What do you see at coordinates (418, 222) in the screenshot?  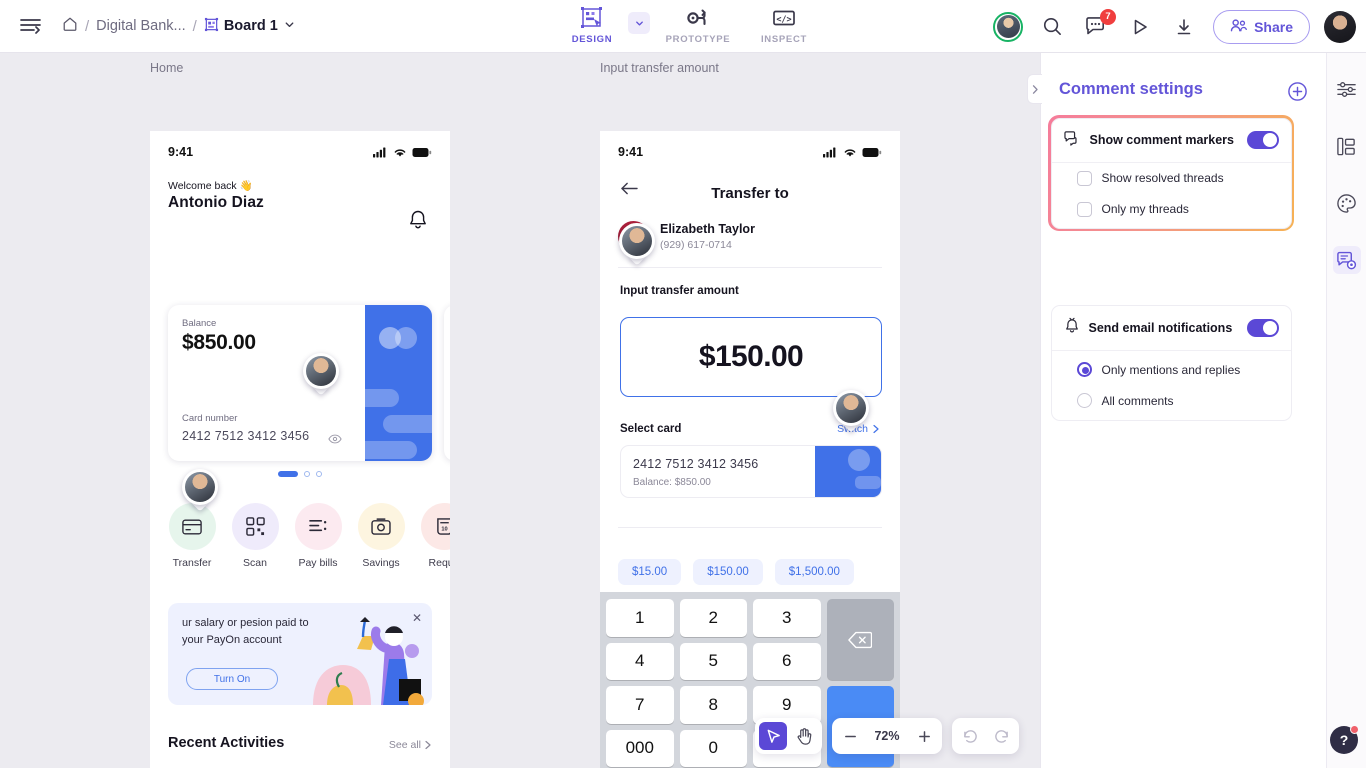 I see `bell-icon` at bounding box center [418, 222].